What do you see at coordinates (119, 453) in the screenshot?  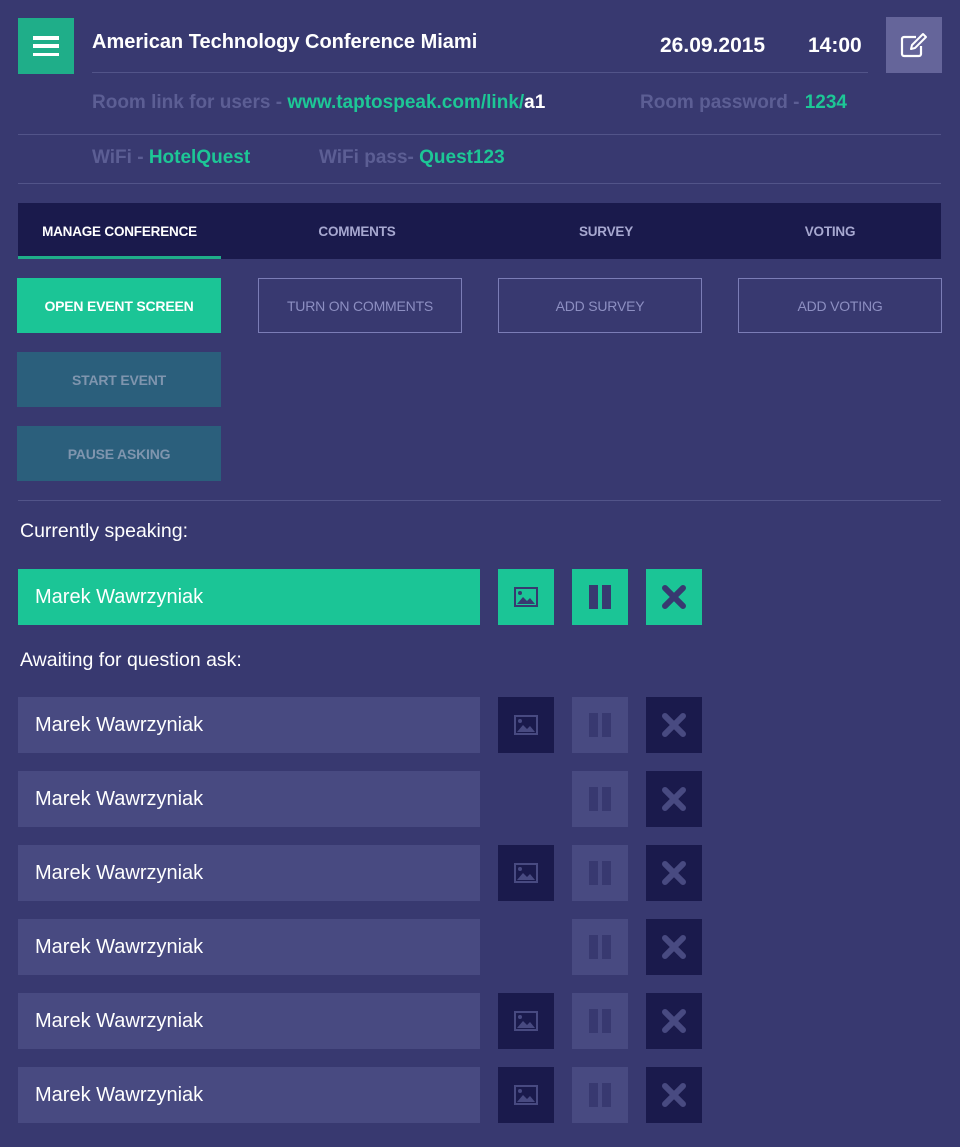 I see `pause-asking-button: PAUSE ASKING` at bounding box center [119, 453].